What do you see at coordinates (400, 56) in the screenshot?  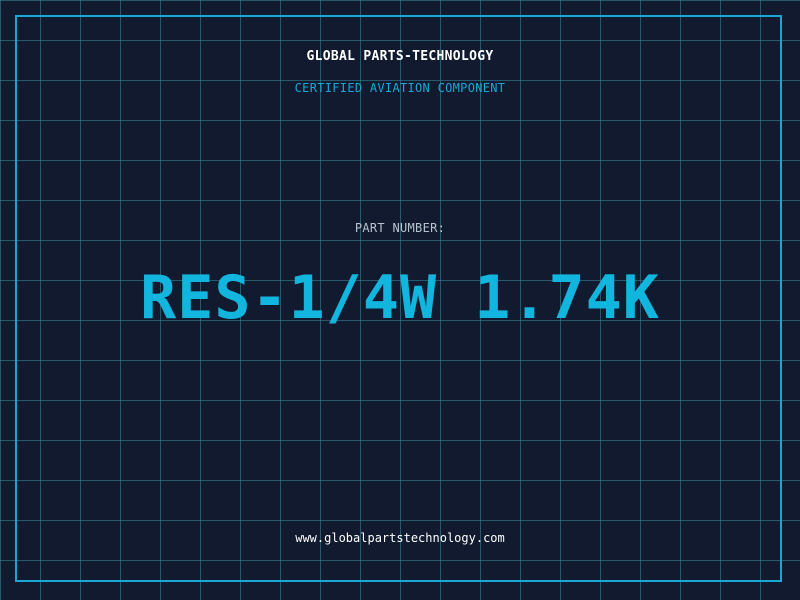 I see `company-name: GLOBAL PARTS-TECHNOLOGY` at bounding box center [400, 56].